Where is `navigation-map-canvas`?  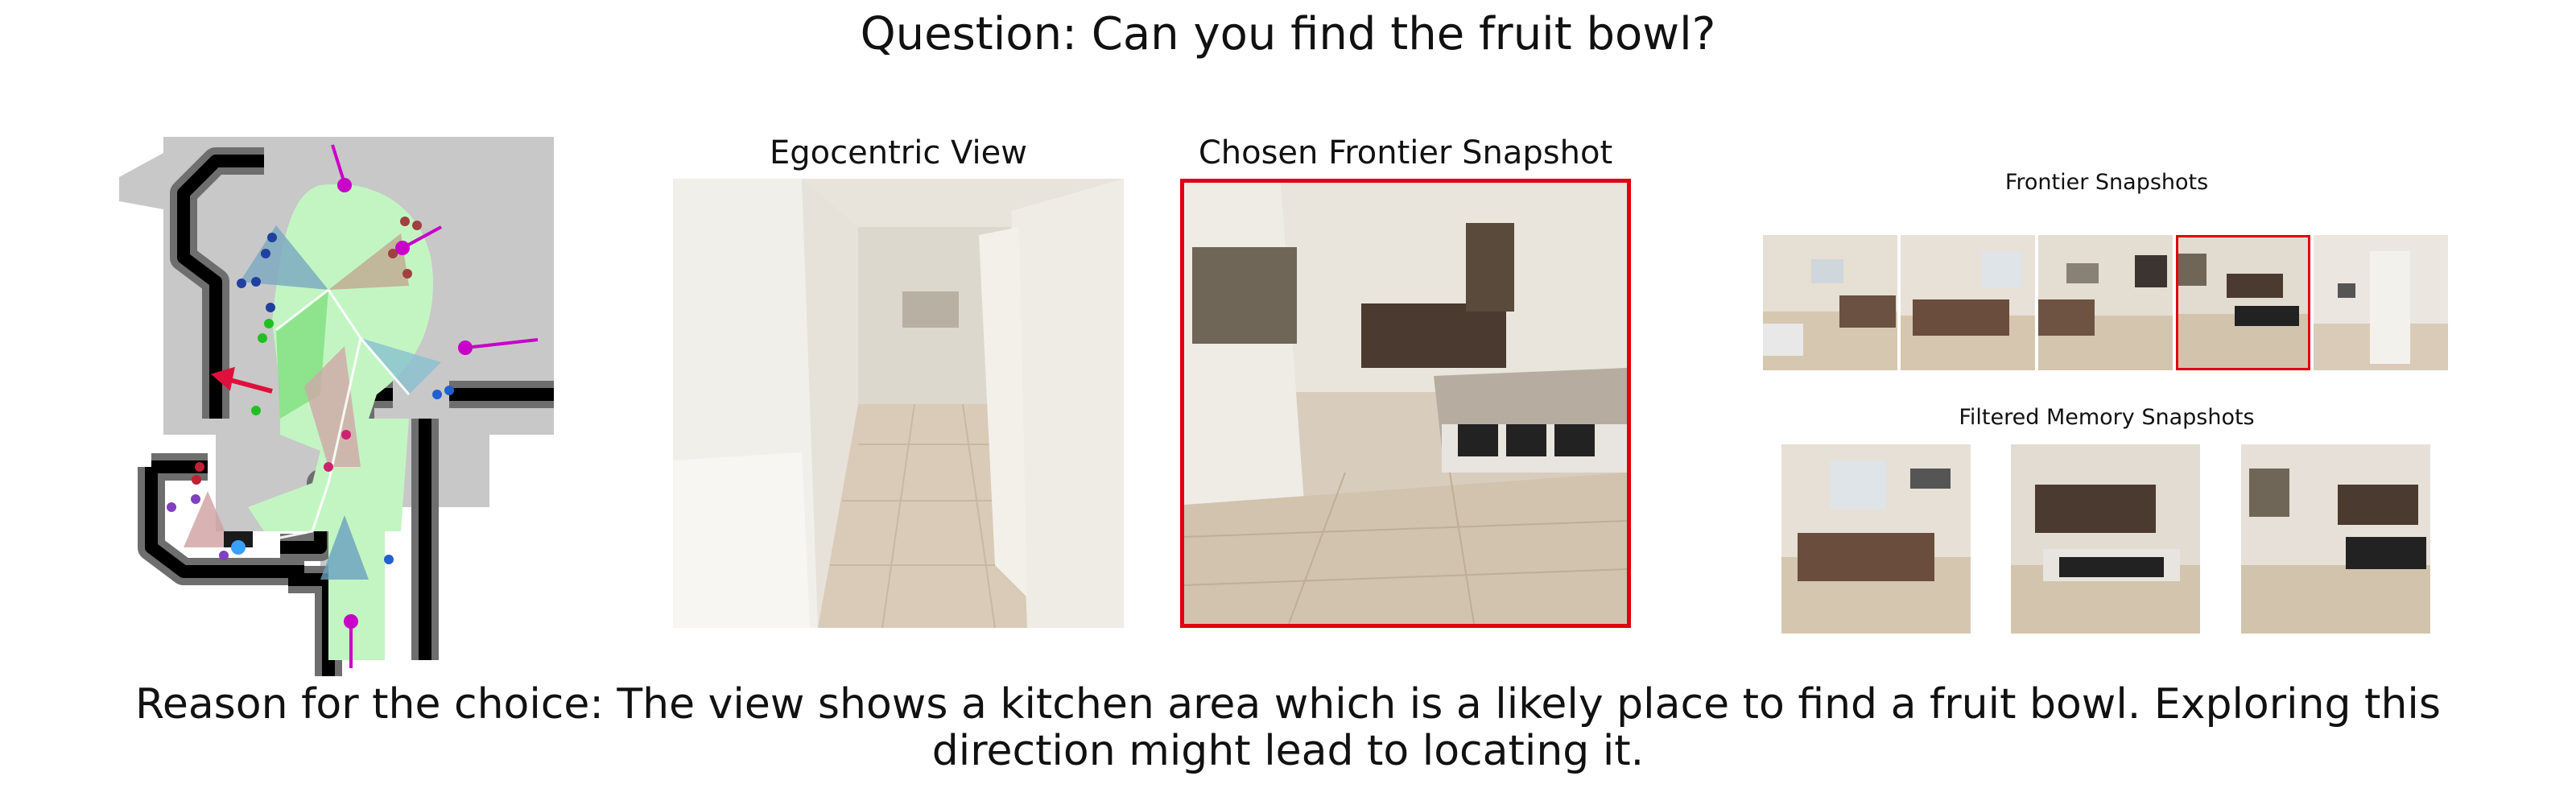
navigation-map-canvas is located at coordinates (336, 406).